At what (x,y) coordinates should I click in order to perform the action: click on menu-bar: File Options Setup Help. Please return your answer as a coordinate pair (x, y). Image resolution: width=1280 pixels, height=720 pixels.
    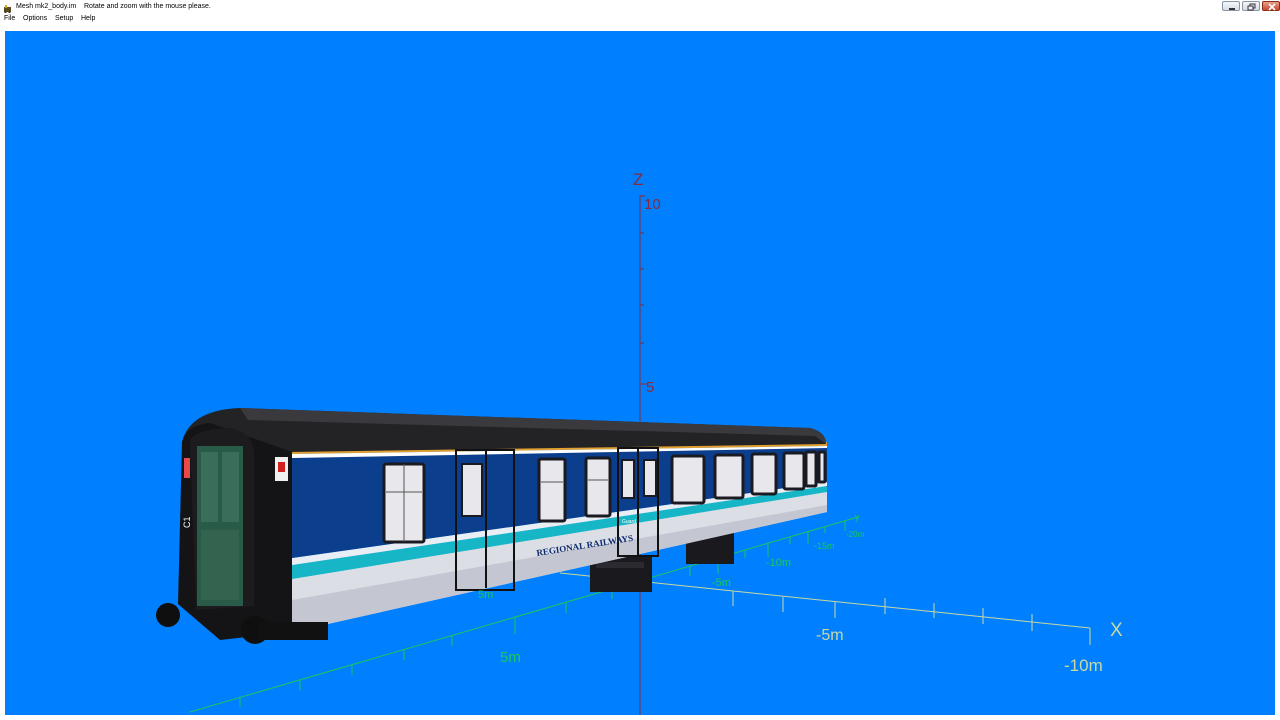
    Looking at the image, I should click on (640, 19).